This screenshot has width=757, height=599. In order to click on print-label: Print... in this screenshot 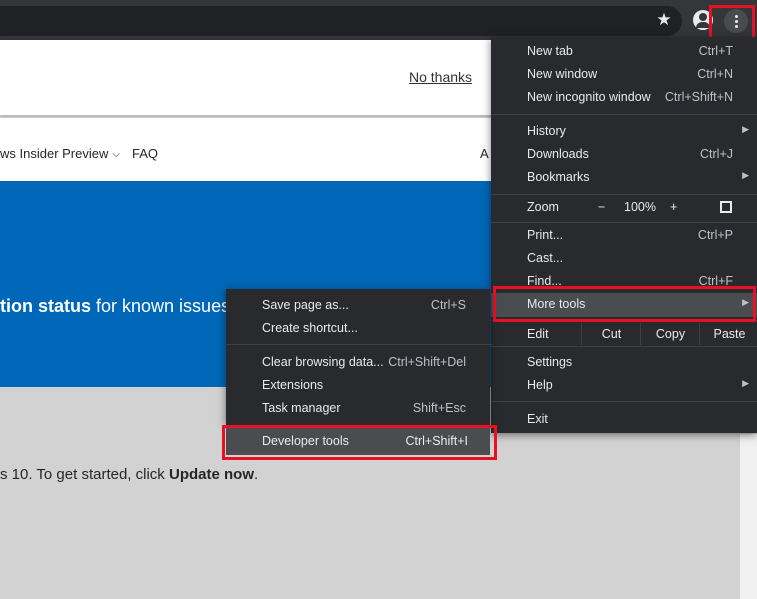, I will do `click(545, 235)`.